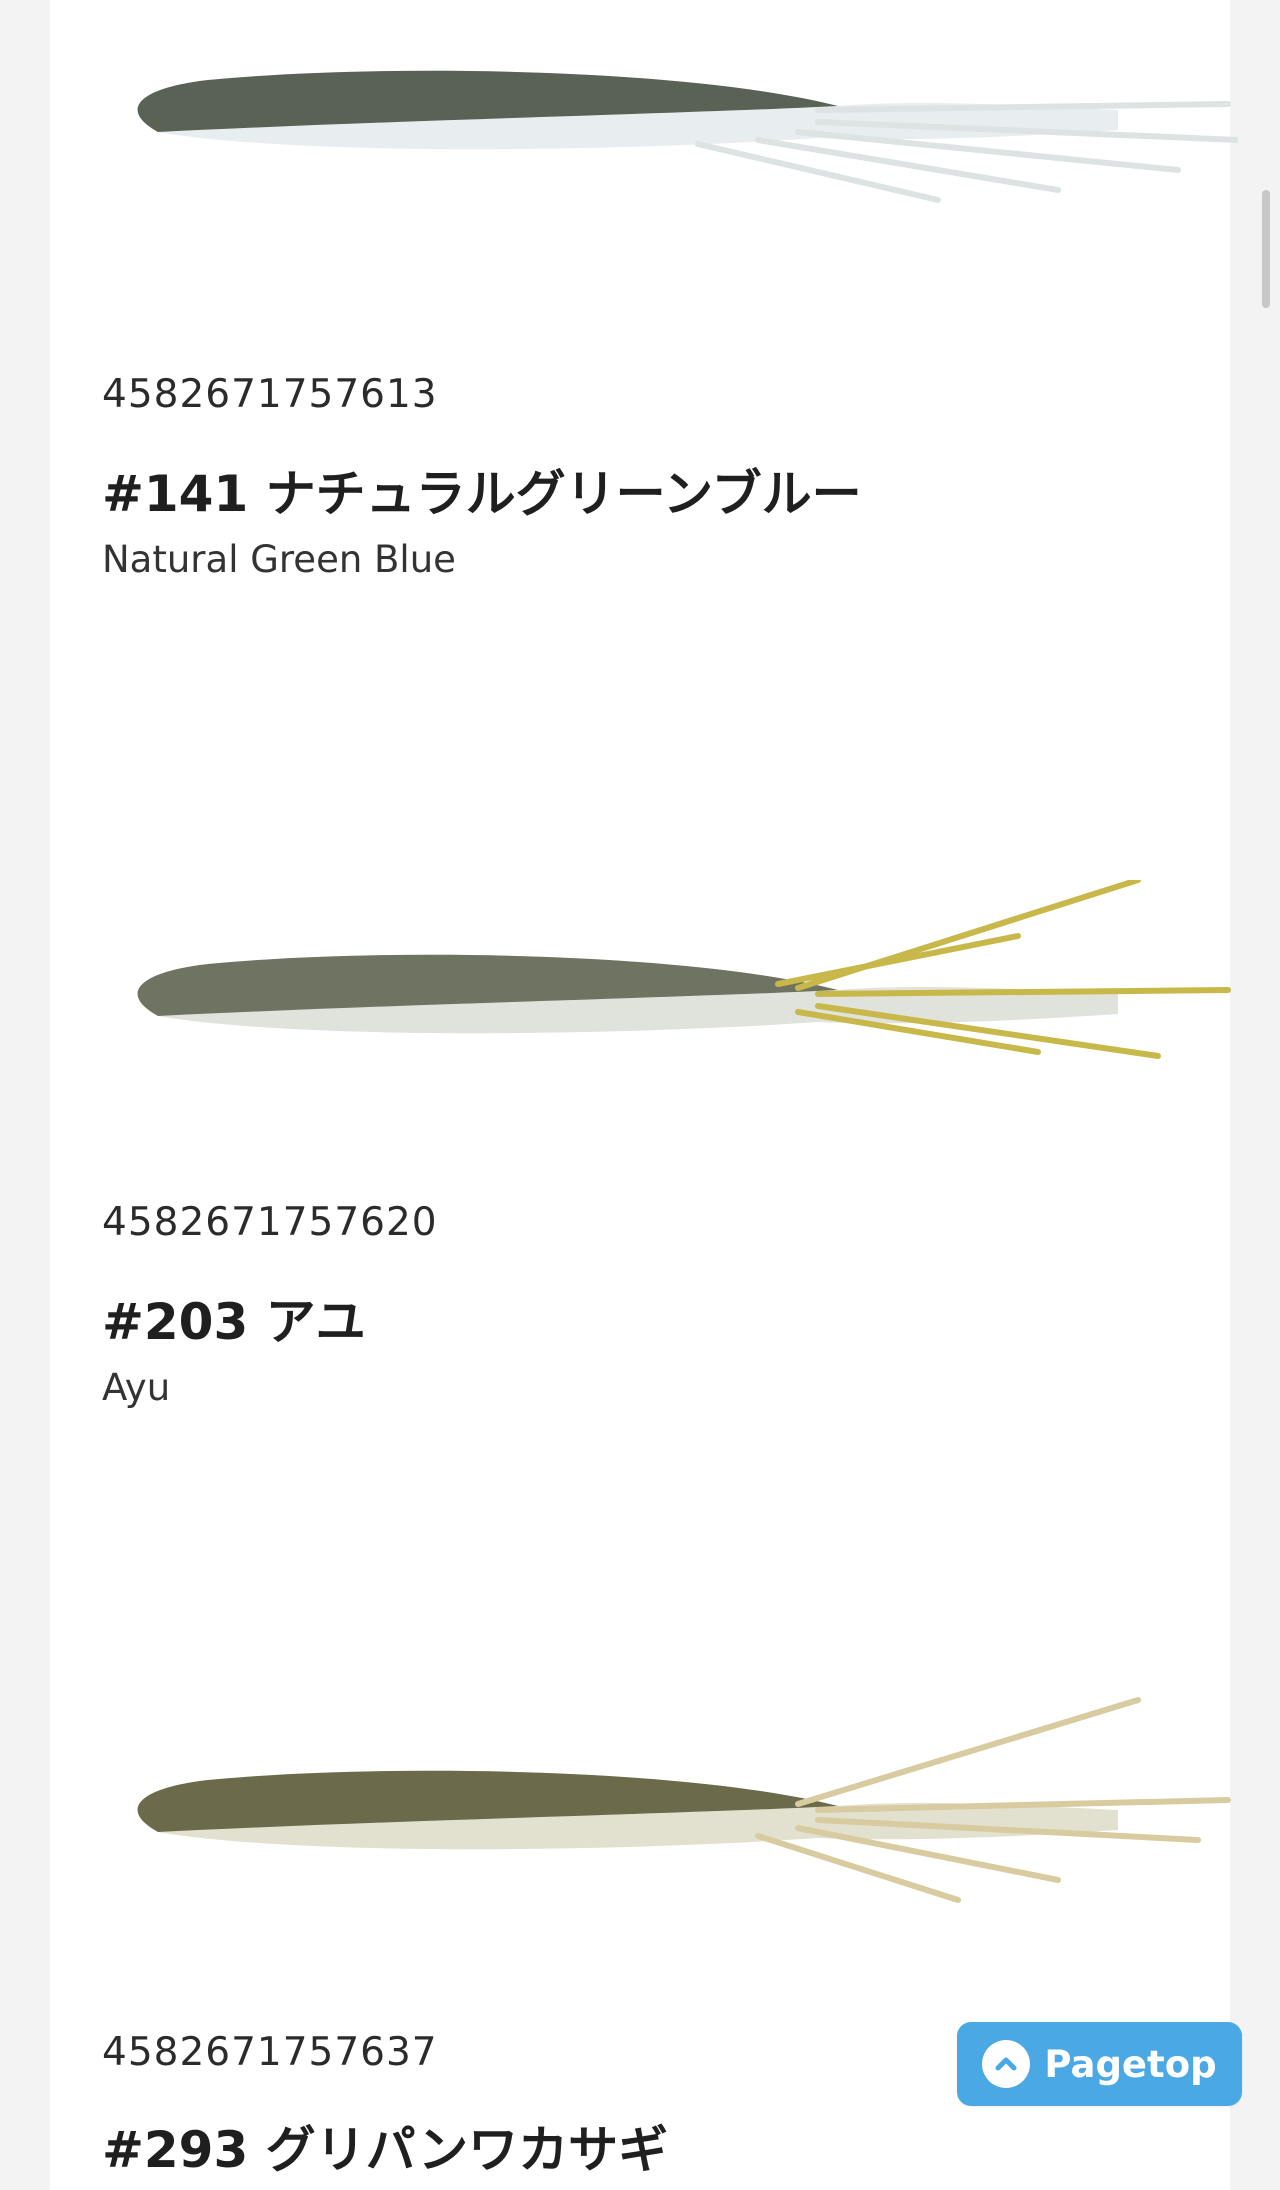 The width and height of the screenshot is (1280, 2190). I want to click on chevron-up-circle-icon, so click(1006, 2064).